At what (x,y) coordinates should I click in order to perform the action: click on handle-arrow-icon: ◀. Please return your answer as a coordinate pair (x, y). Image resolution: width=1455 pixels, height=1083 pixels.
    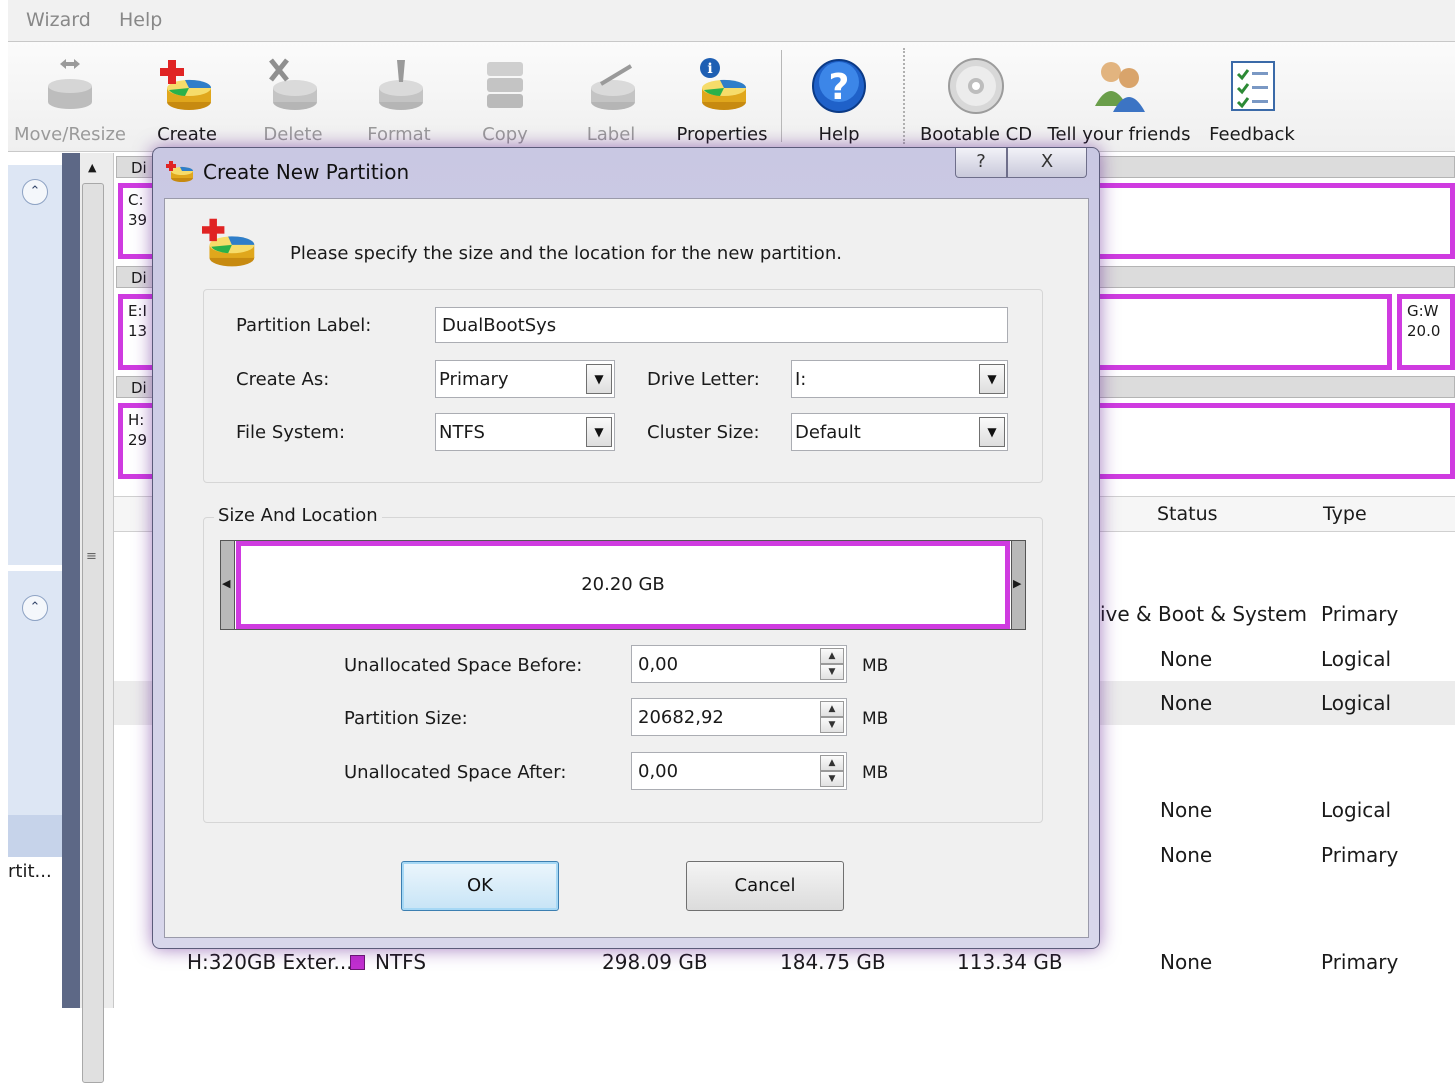
    Looking at the image, I should click on (226, 583).